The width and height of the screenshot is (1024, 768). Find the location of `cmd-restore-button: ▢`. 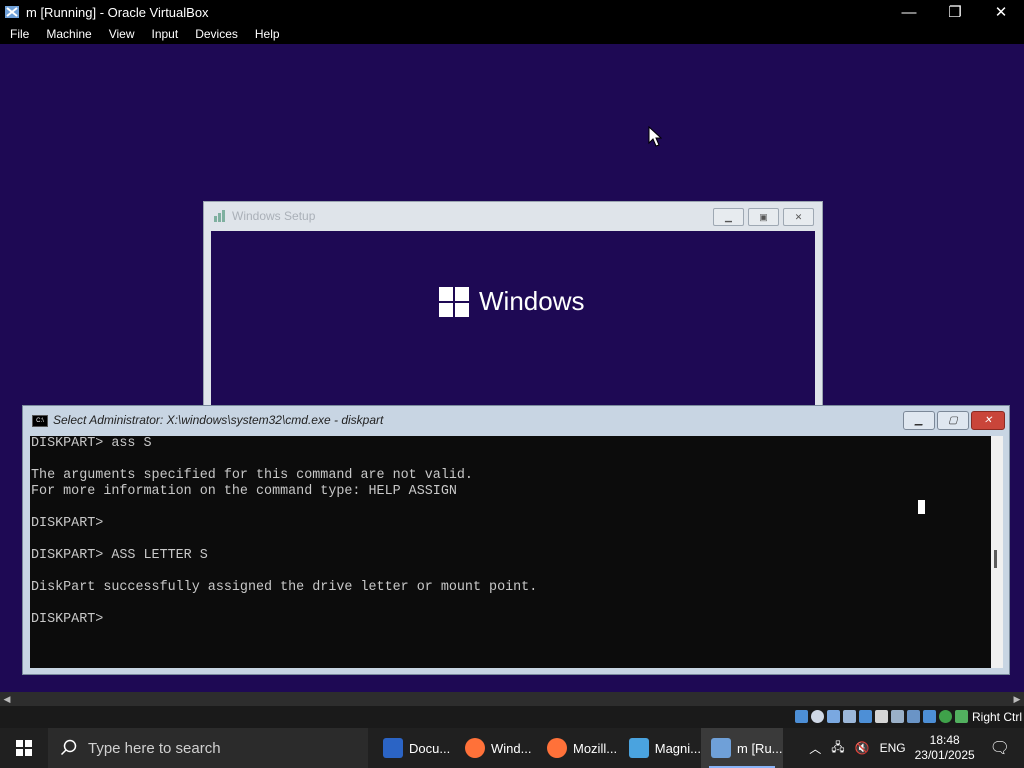

cmd-restore-button: ▢ is located at coordinates (953, 420).